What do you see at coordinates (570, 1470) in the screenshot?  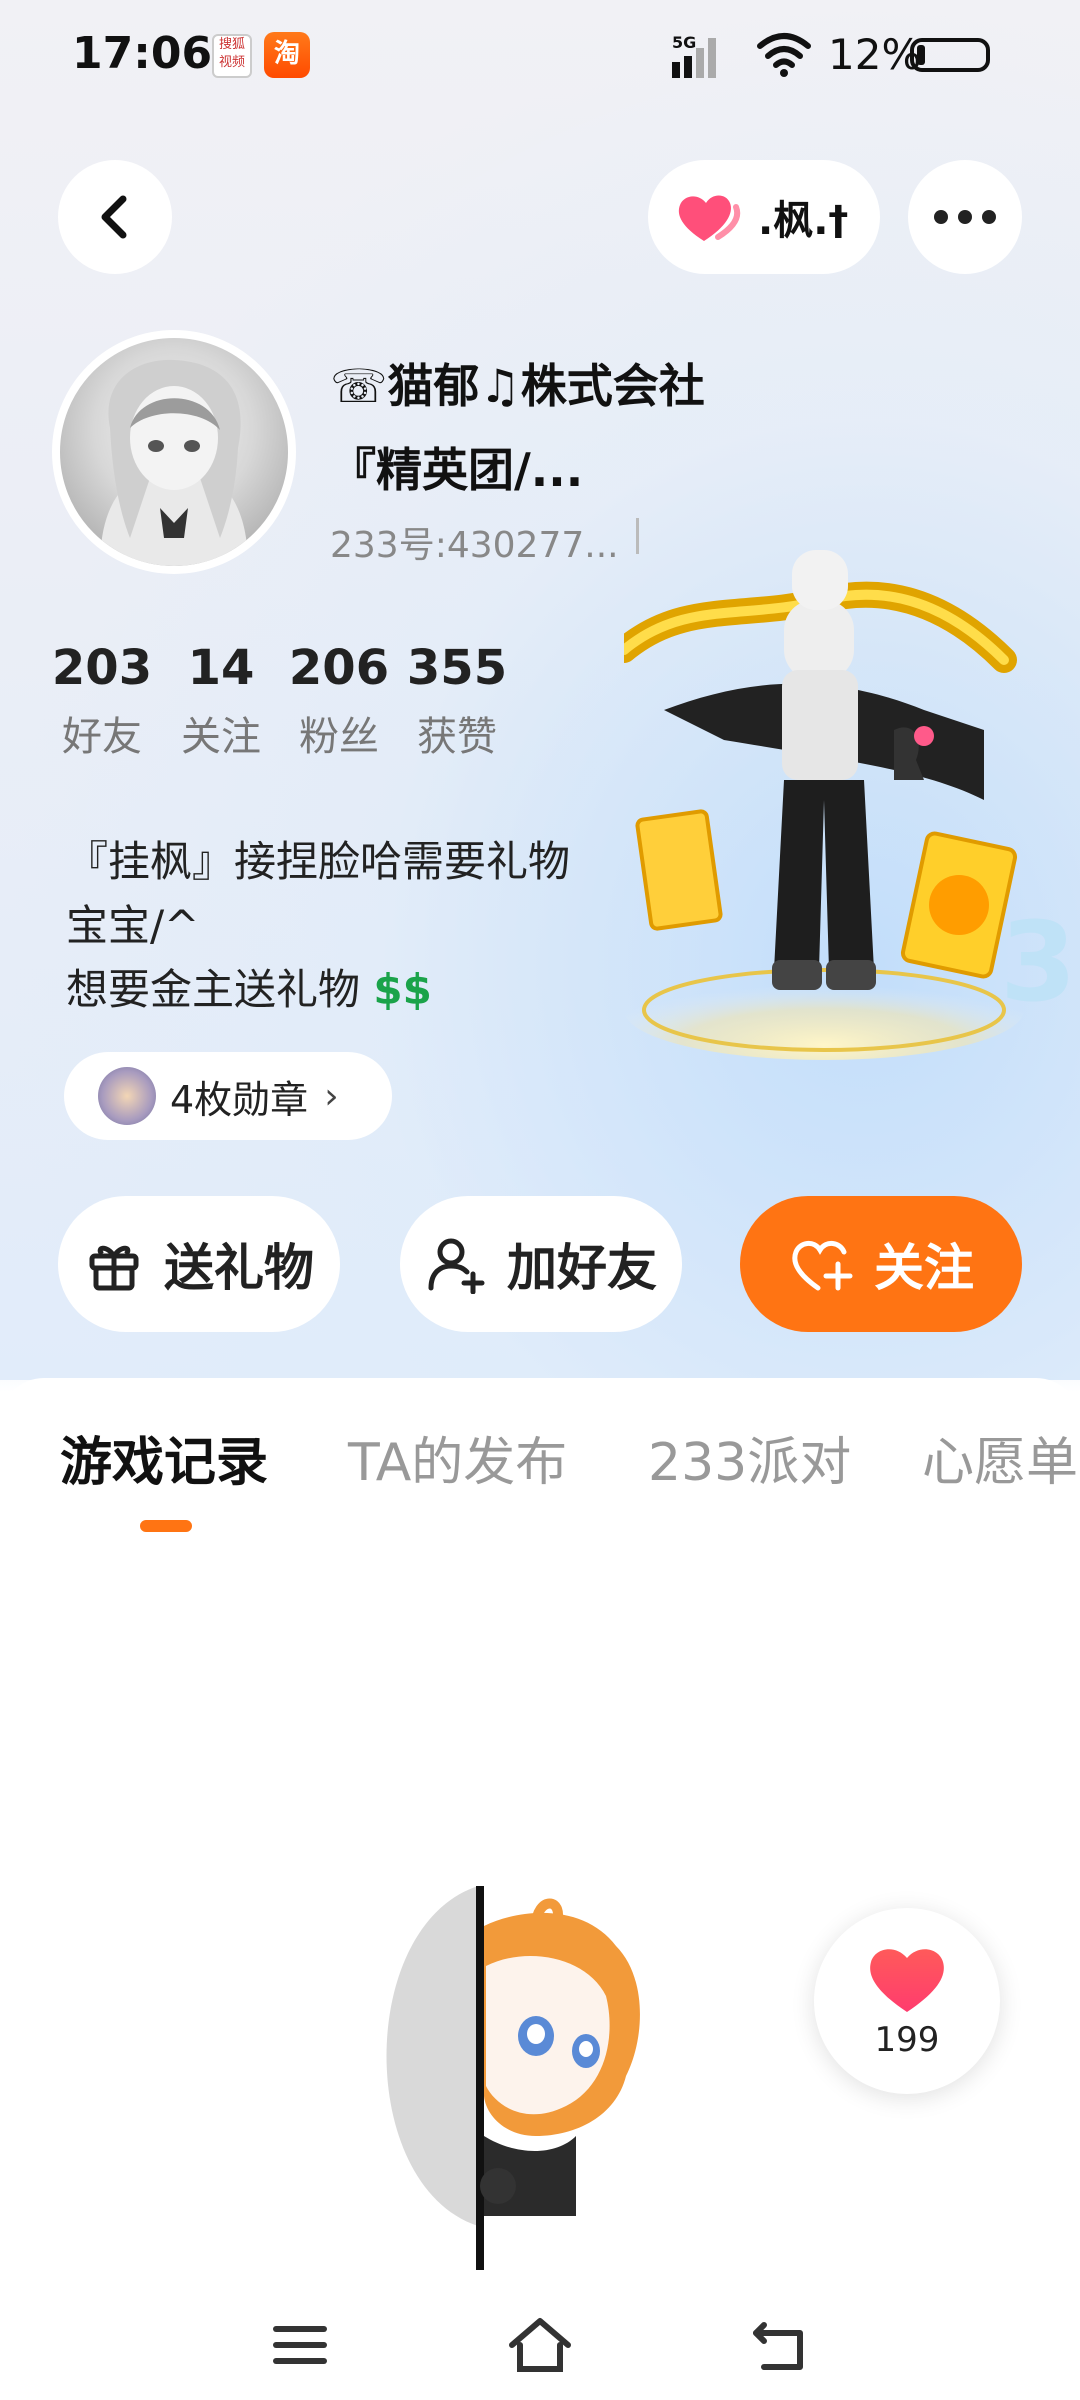 I see `profile-tabs: 游戏记录 TA的发布 233派对 心愿单` at bounding box center [570, 1470].